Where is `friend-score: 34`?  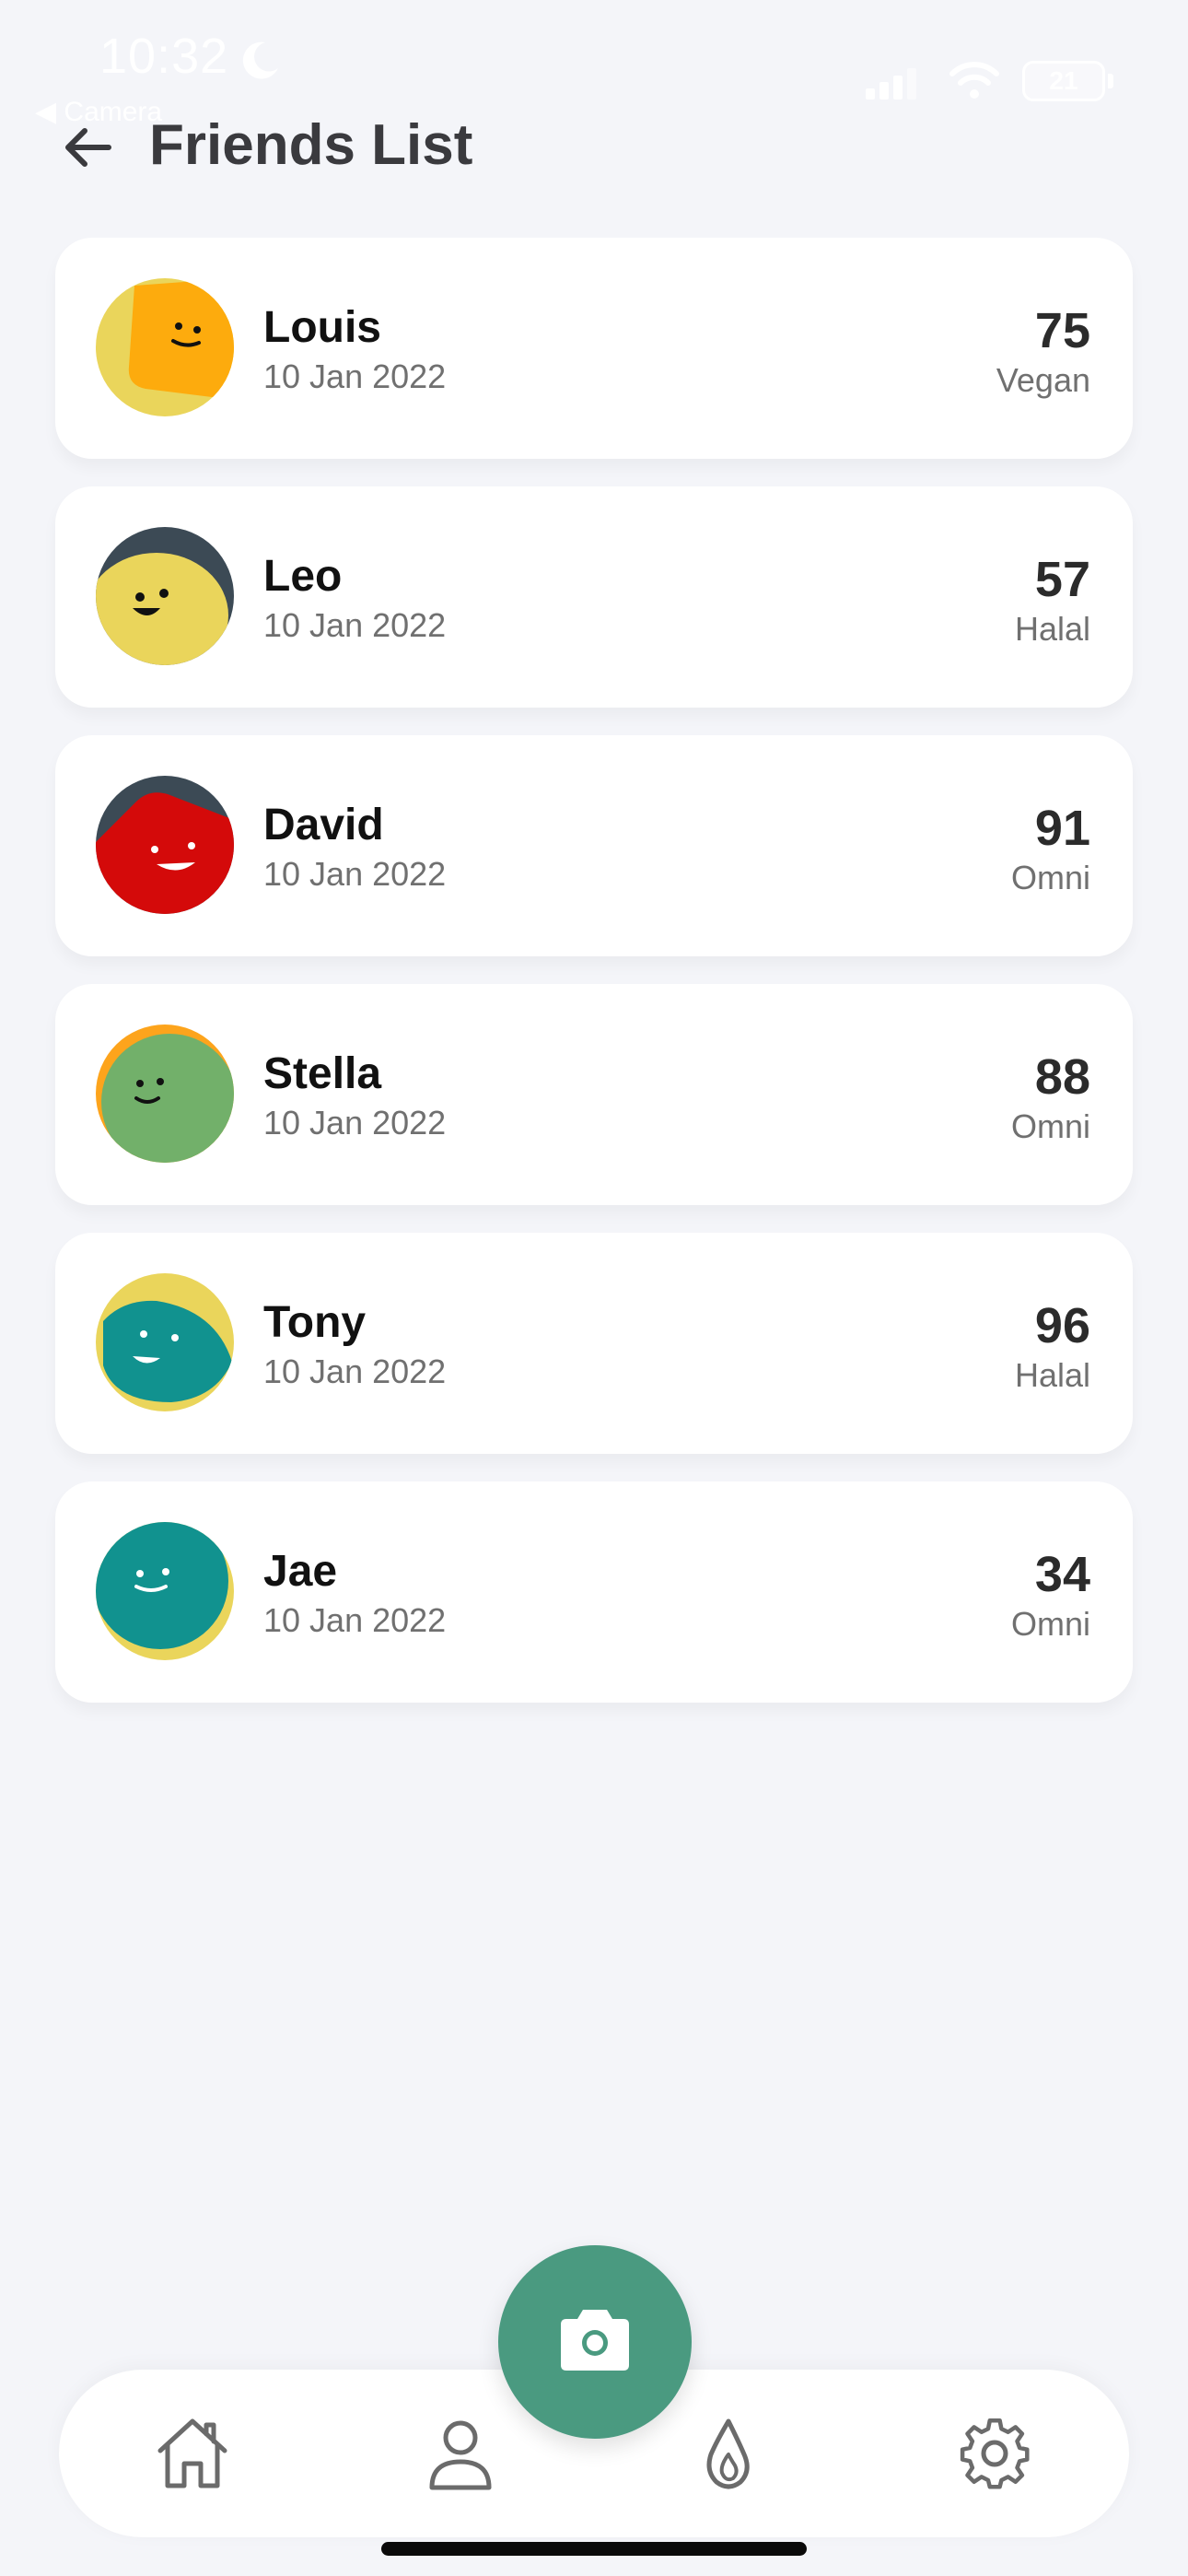 friend-score: 34 is located at coordinates (1062, 1574).